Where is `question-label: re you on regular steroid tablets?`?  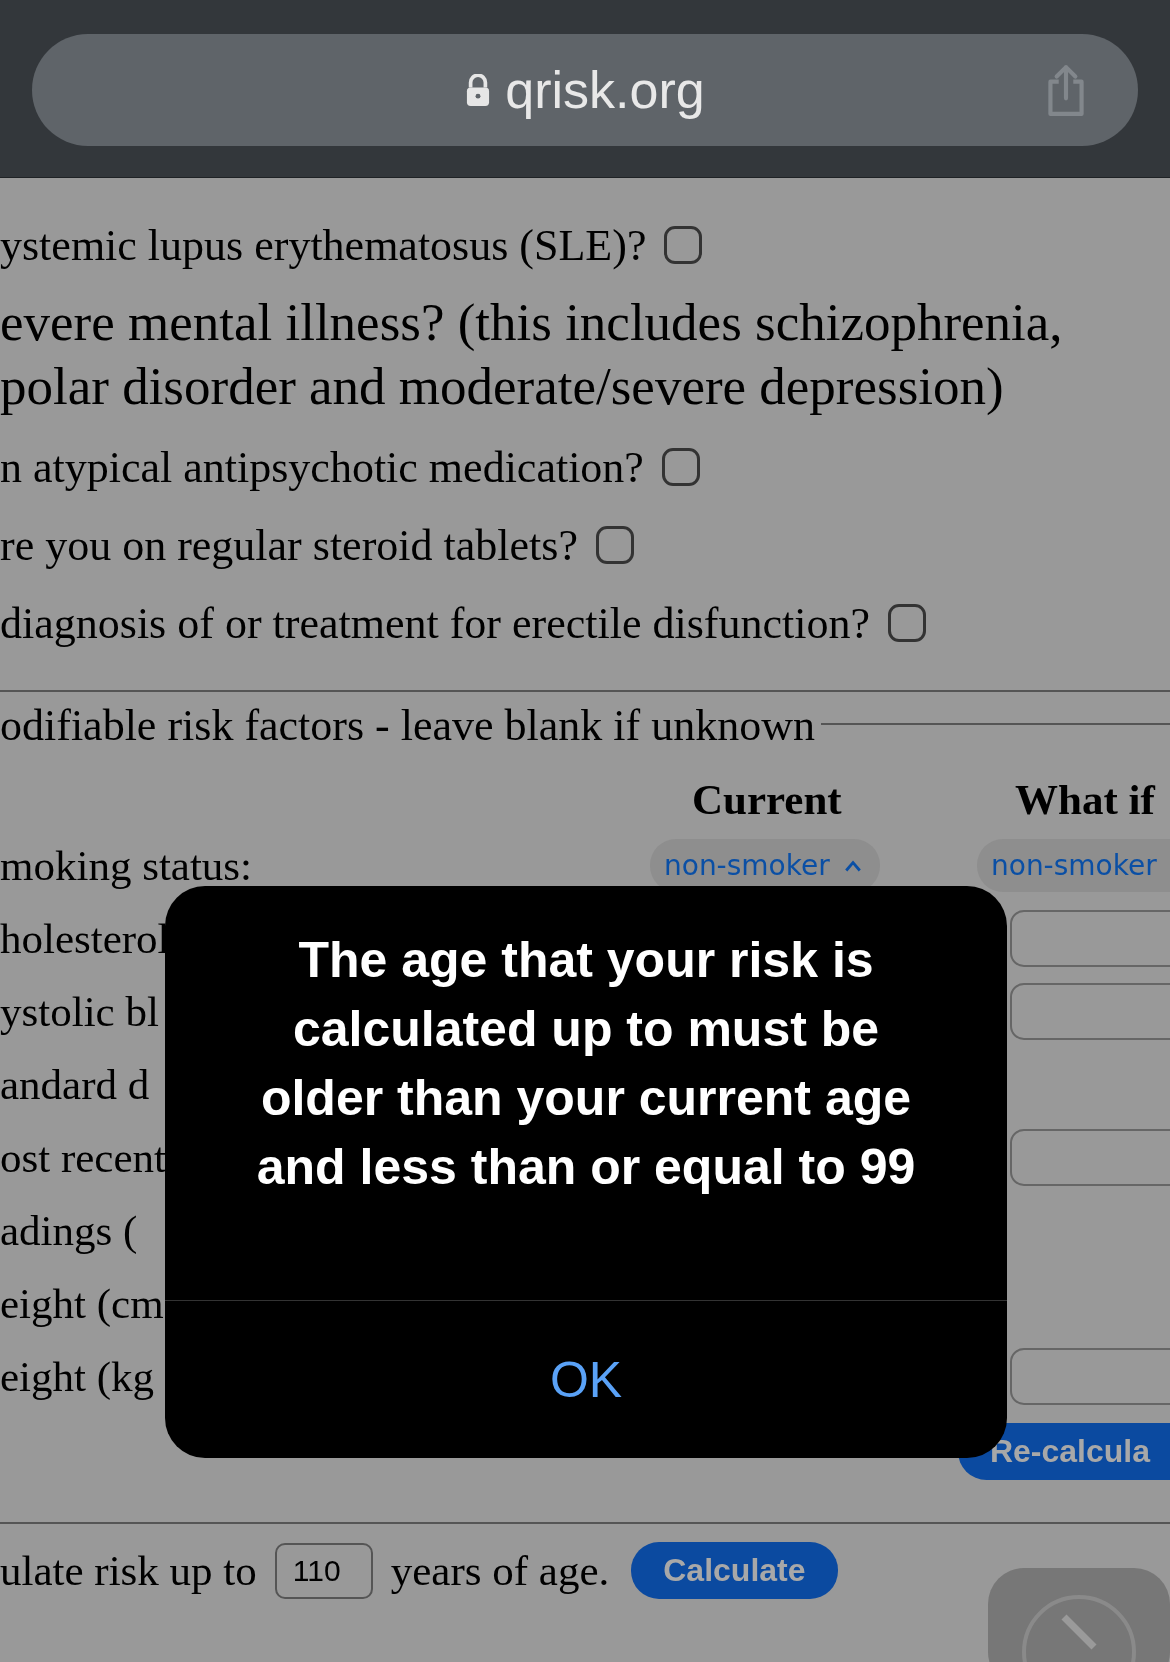
question-label: re you on regular steroid tablets? is located at coordinates (289, 545).